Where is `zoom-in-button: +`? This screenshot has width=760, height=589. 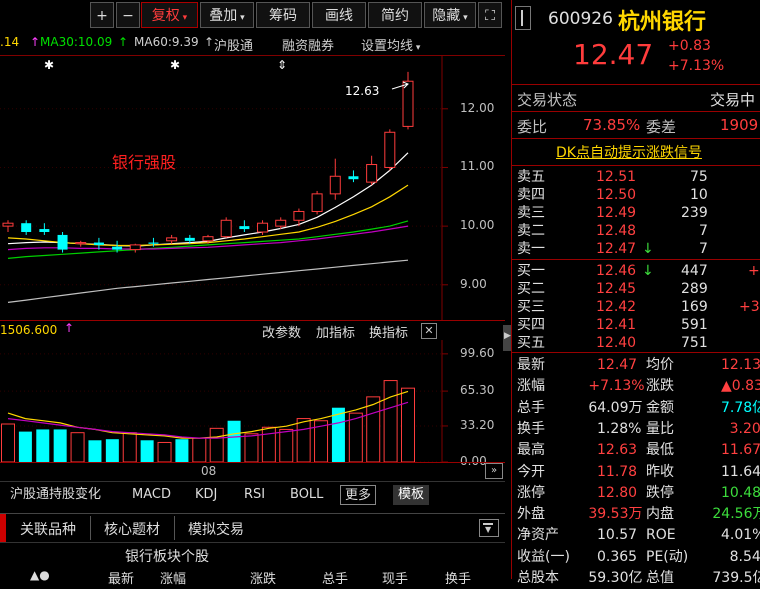 zoom-in-button: + is located at coordinates (102, 15).